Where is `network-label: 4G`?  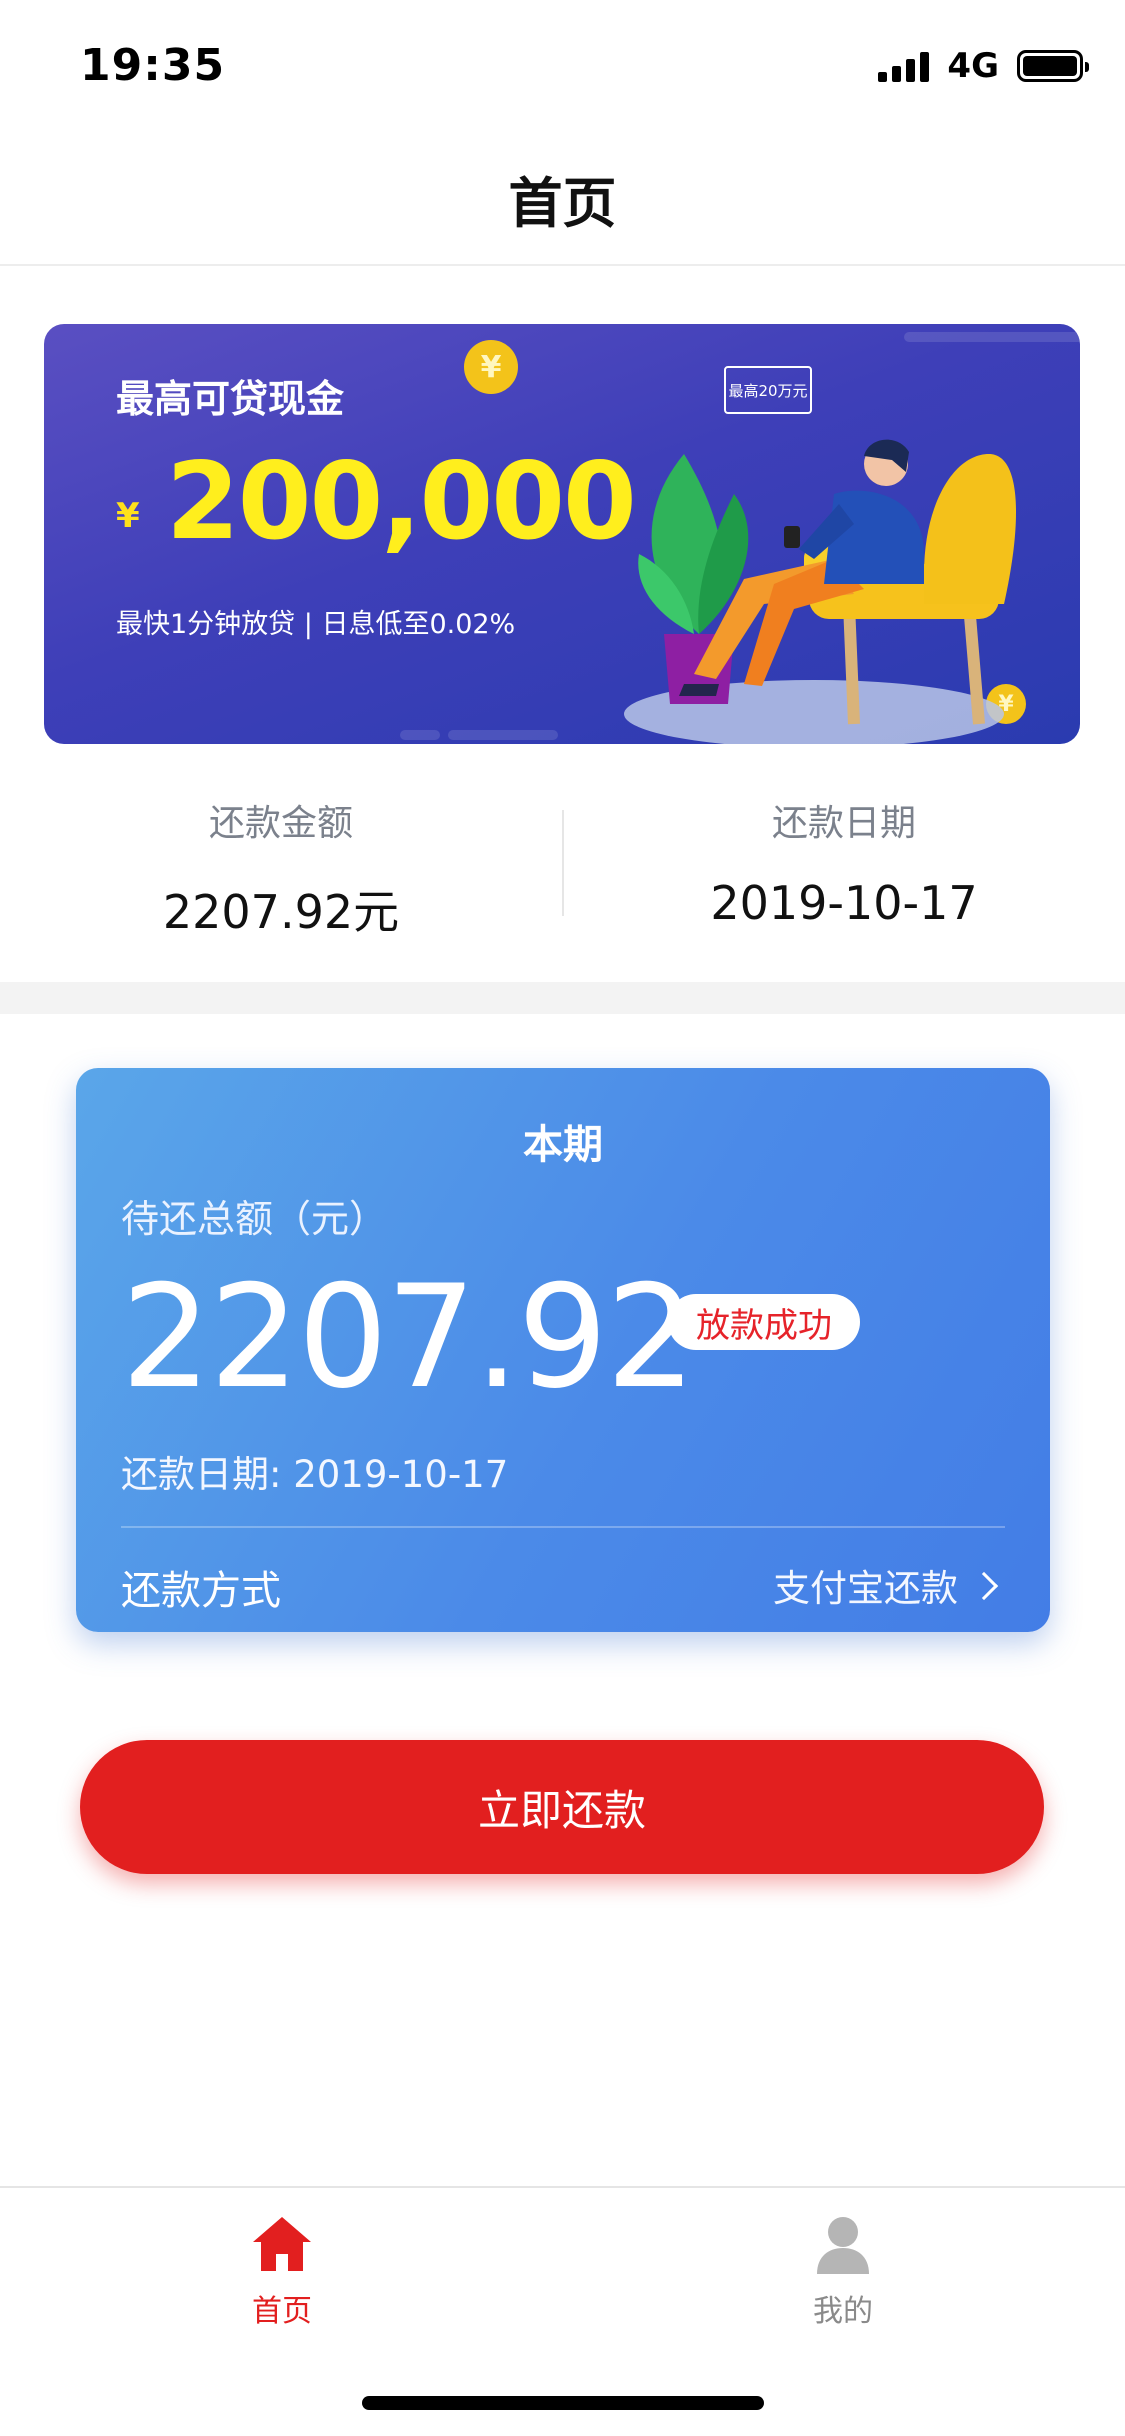 network-label: 4G is located at coordinates (973, 66).